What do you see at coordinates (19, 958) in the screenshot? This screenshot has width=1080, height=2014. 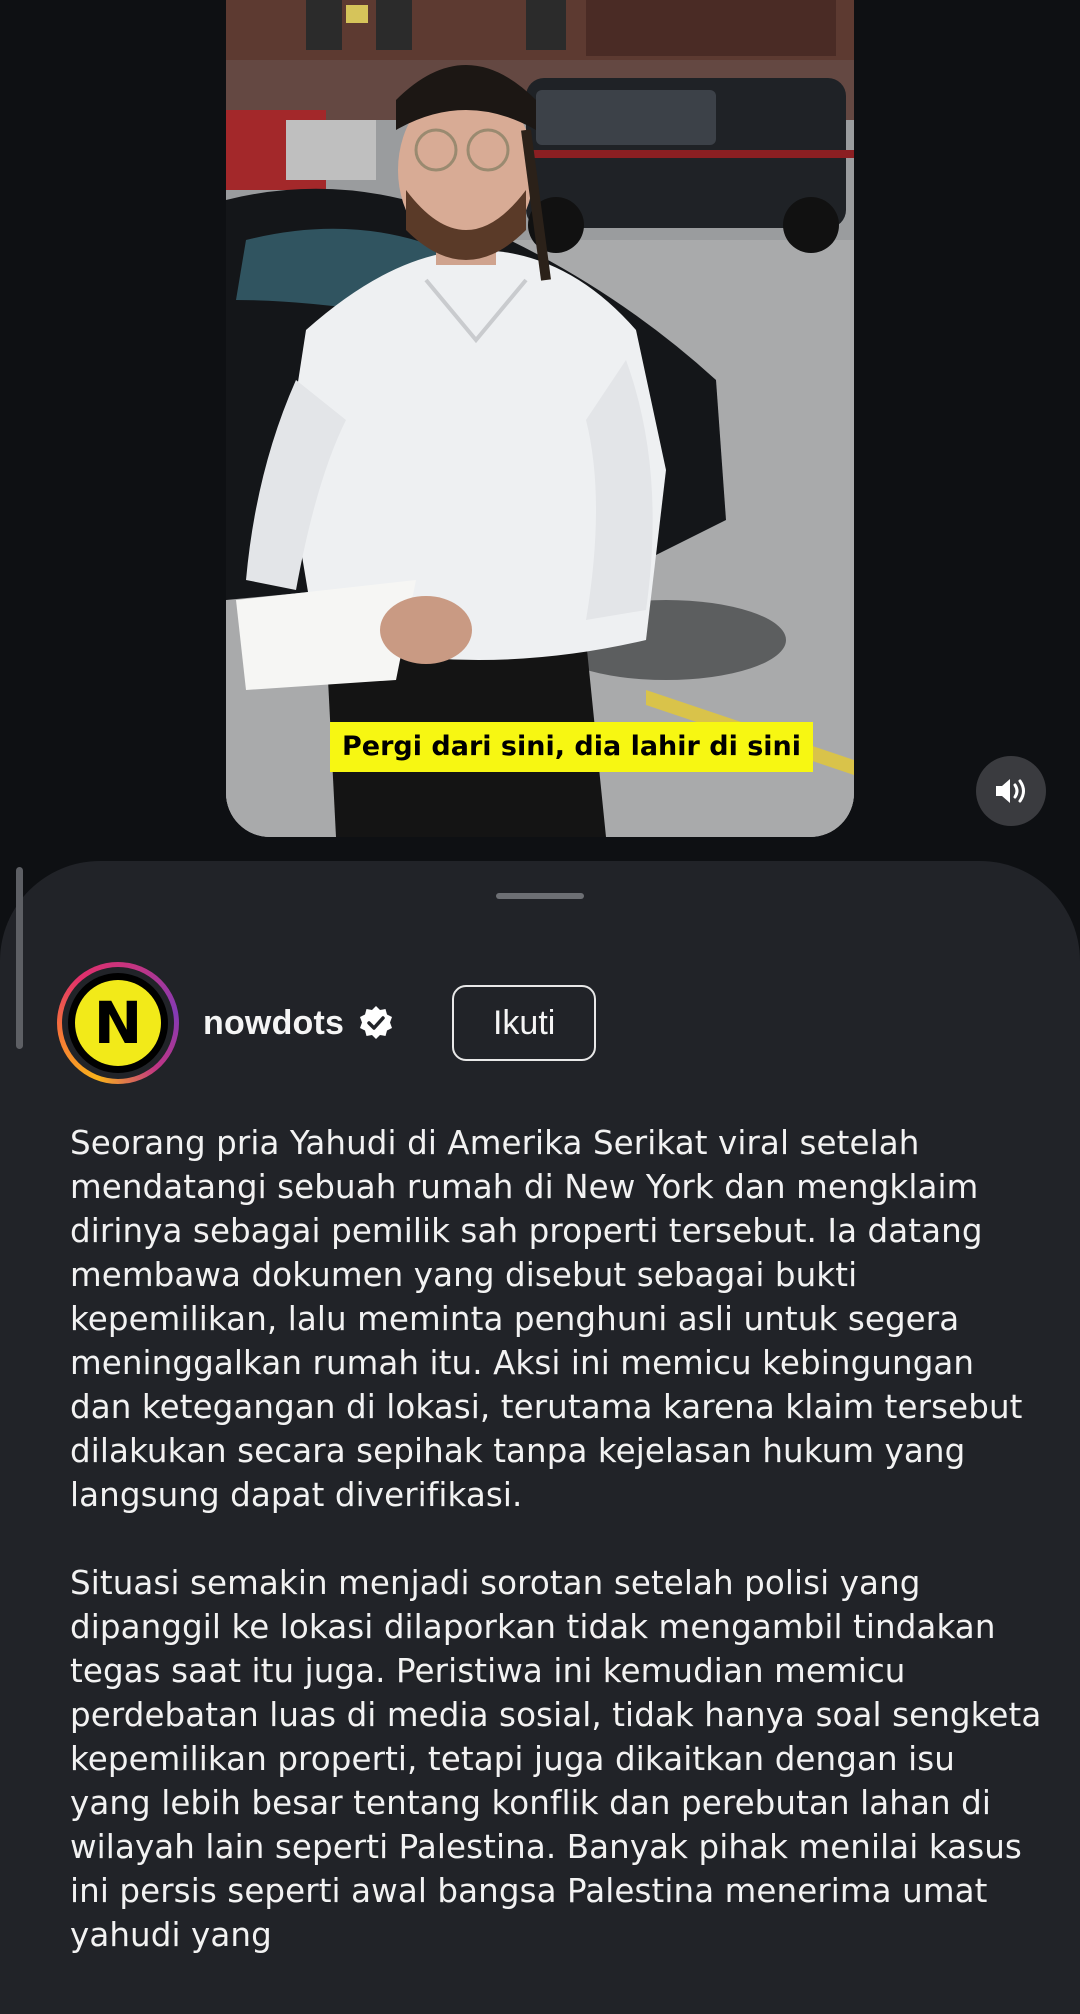 I see `scrollbar` at bounding box center [19, 958].